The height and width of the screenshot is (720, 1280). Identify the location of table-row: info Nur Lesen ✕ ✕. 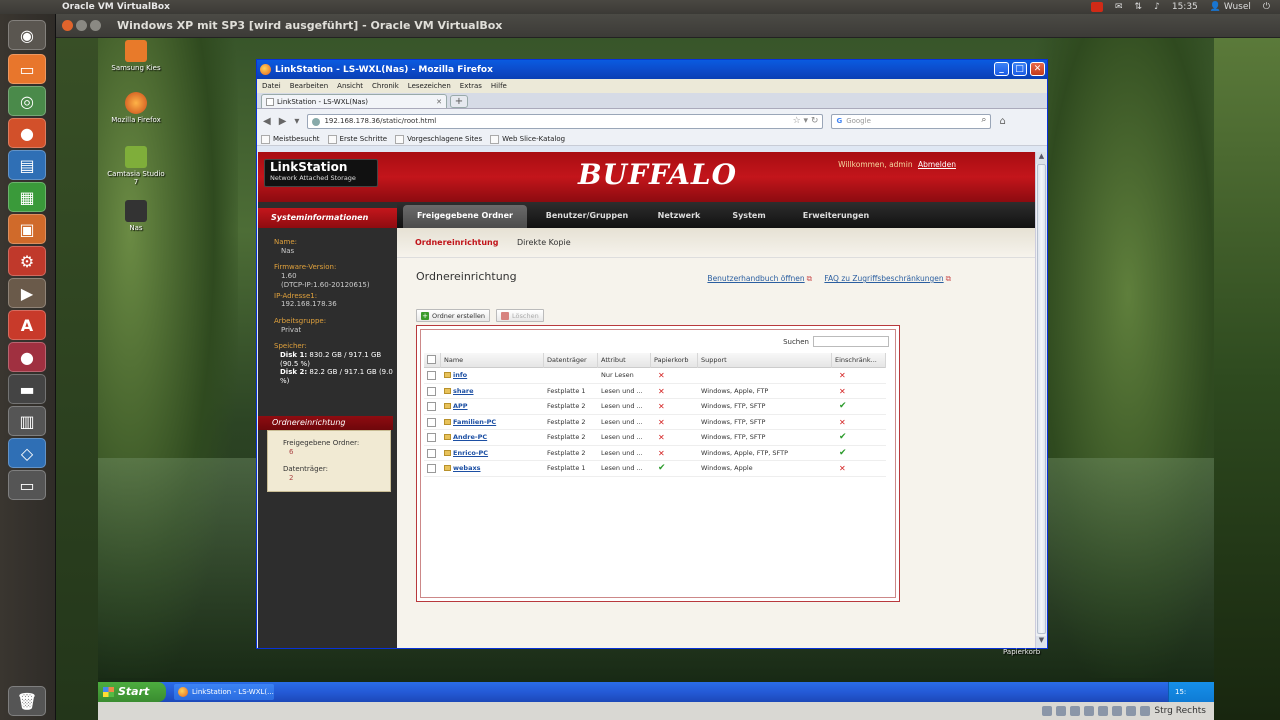
(655, 376).